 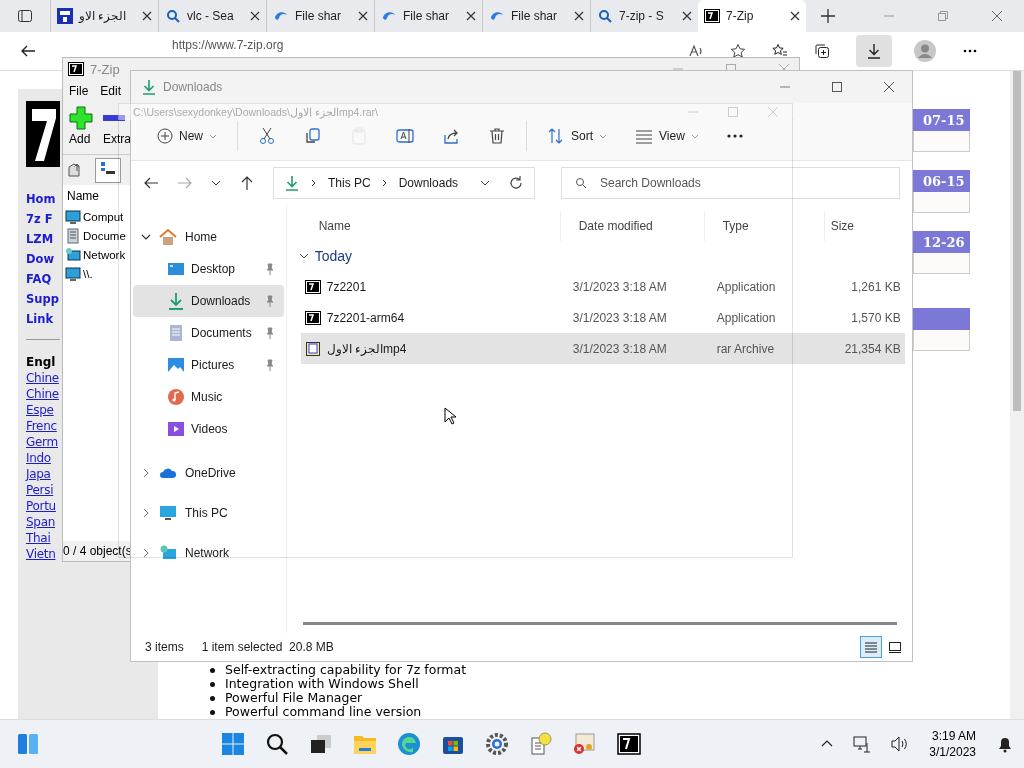 What do you see at coordinates (577, 135) in the screenshot?
I see `toolbar-button: Sort` at bounding box center [577, 135].